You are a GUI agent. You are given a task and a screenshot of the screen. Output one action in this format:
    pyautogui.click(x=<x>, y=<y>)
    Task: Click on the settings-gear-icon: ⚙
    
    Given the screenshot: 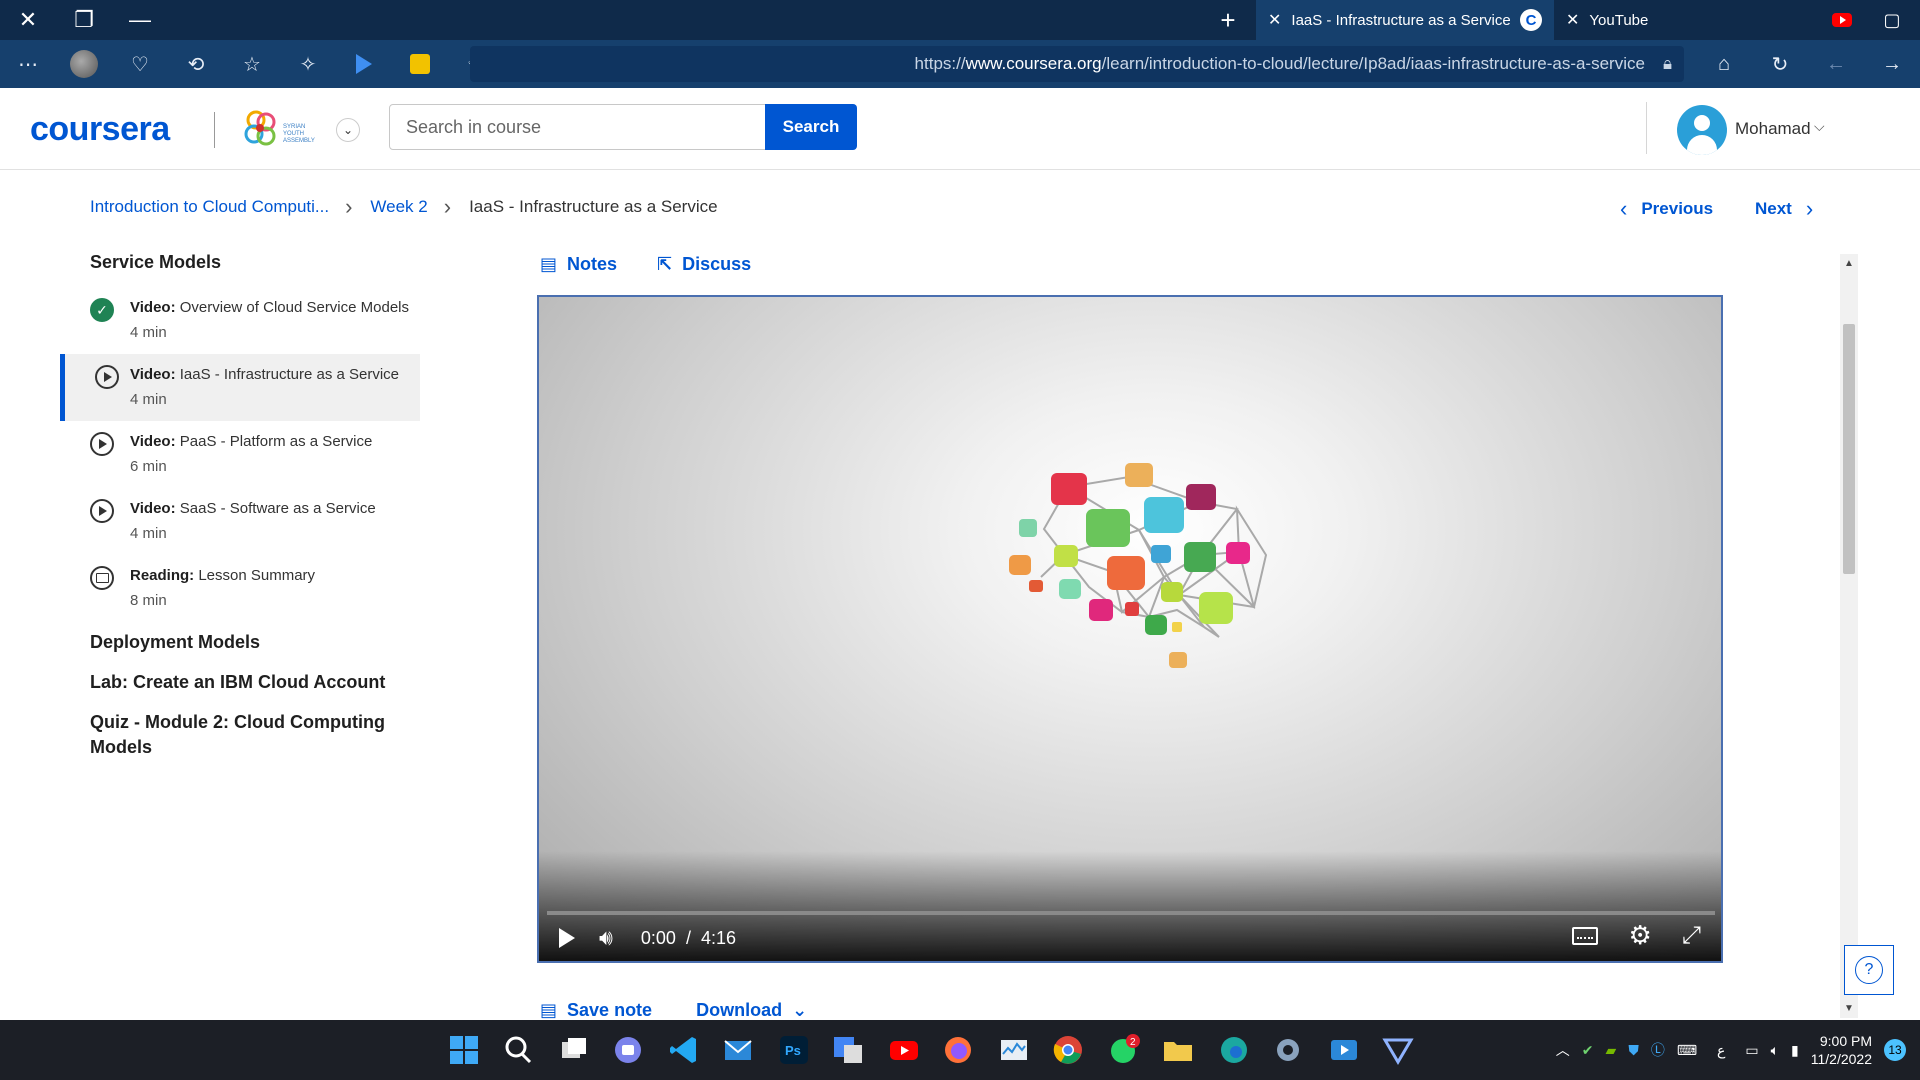 What is the action you would take?
    pyautogui.click(x=1639, y=935)
    